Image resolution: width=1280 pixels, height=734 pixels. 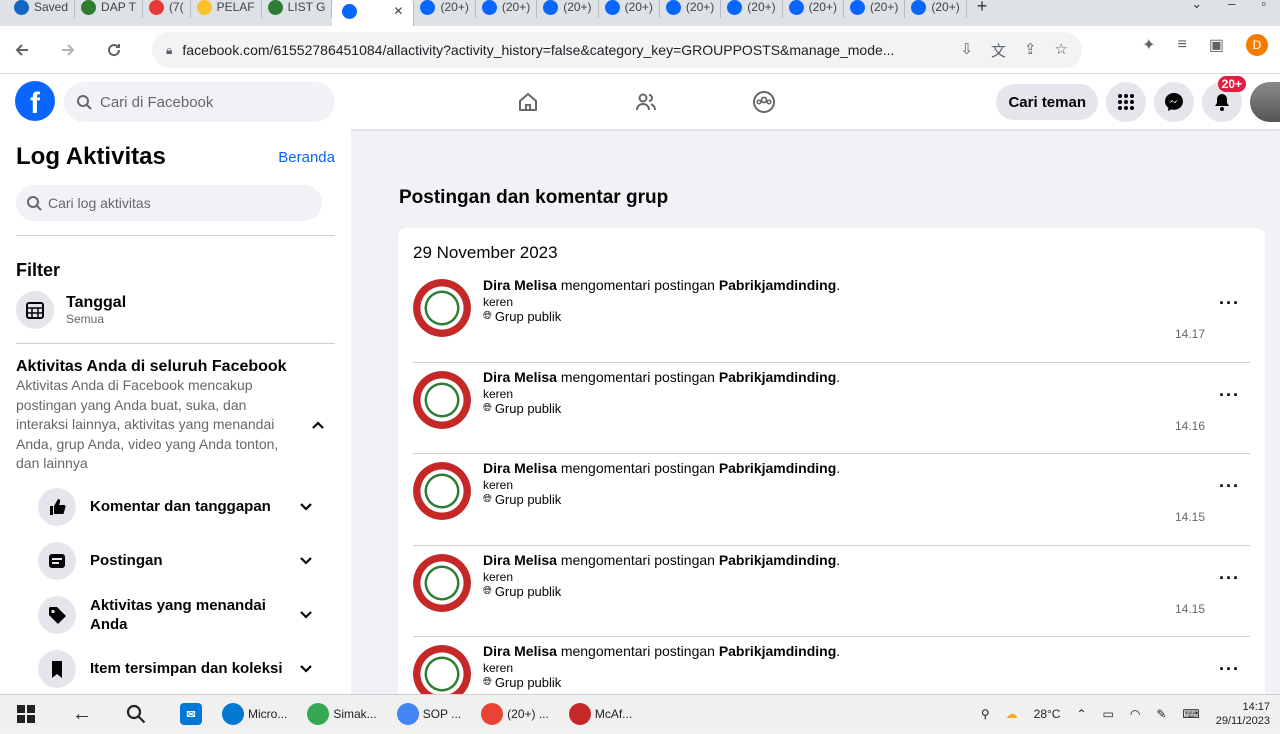 I want to click on reading-list-icon: ≡, so click(x=1182, y=45).